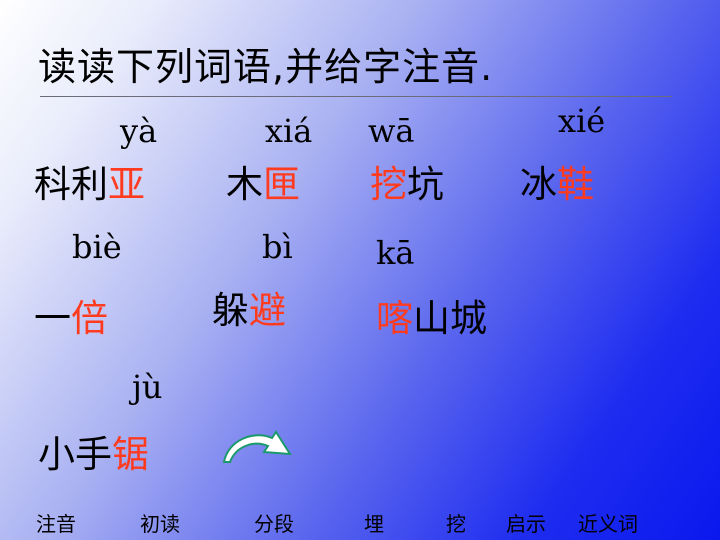  I want to click on nav-fenduan: 分段, so click(274, 522).